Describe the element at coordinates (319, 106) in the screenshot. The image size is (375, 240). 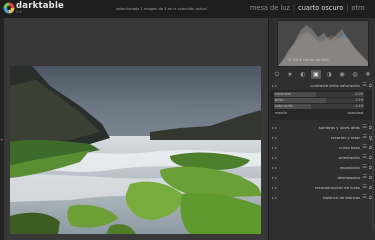
I see `slider-saturation: saturación -0.18` at that location.